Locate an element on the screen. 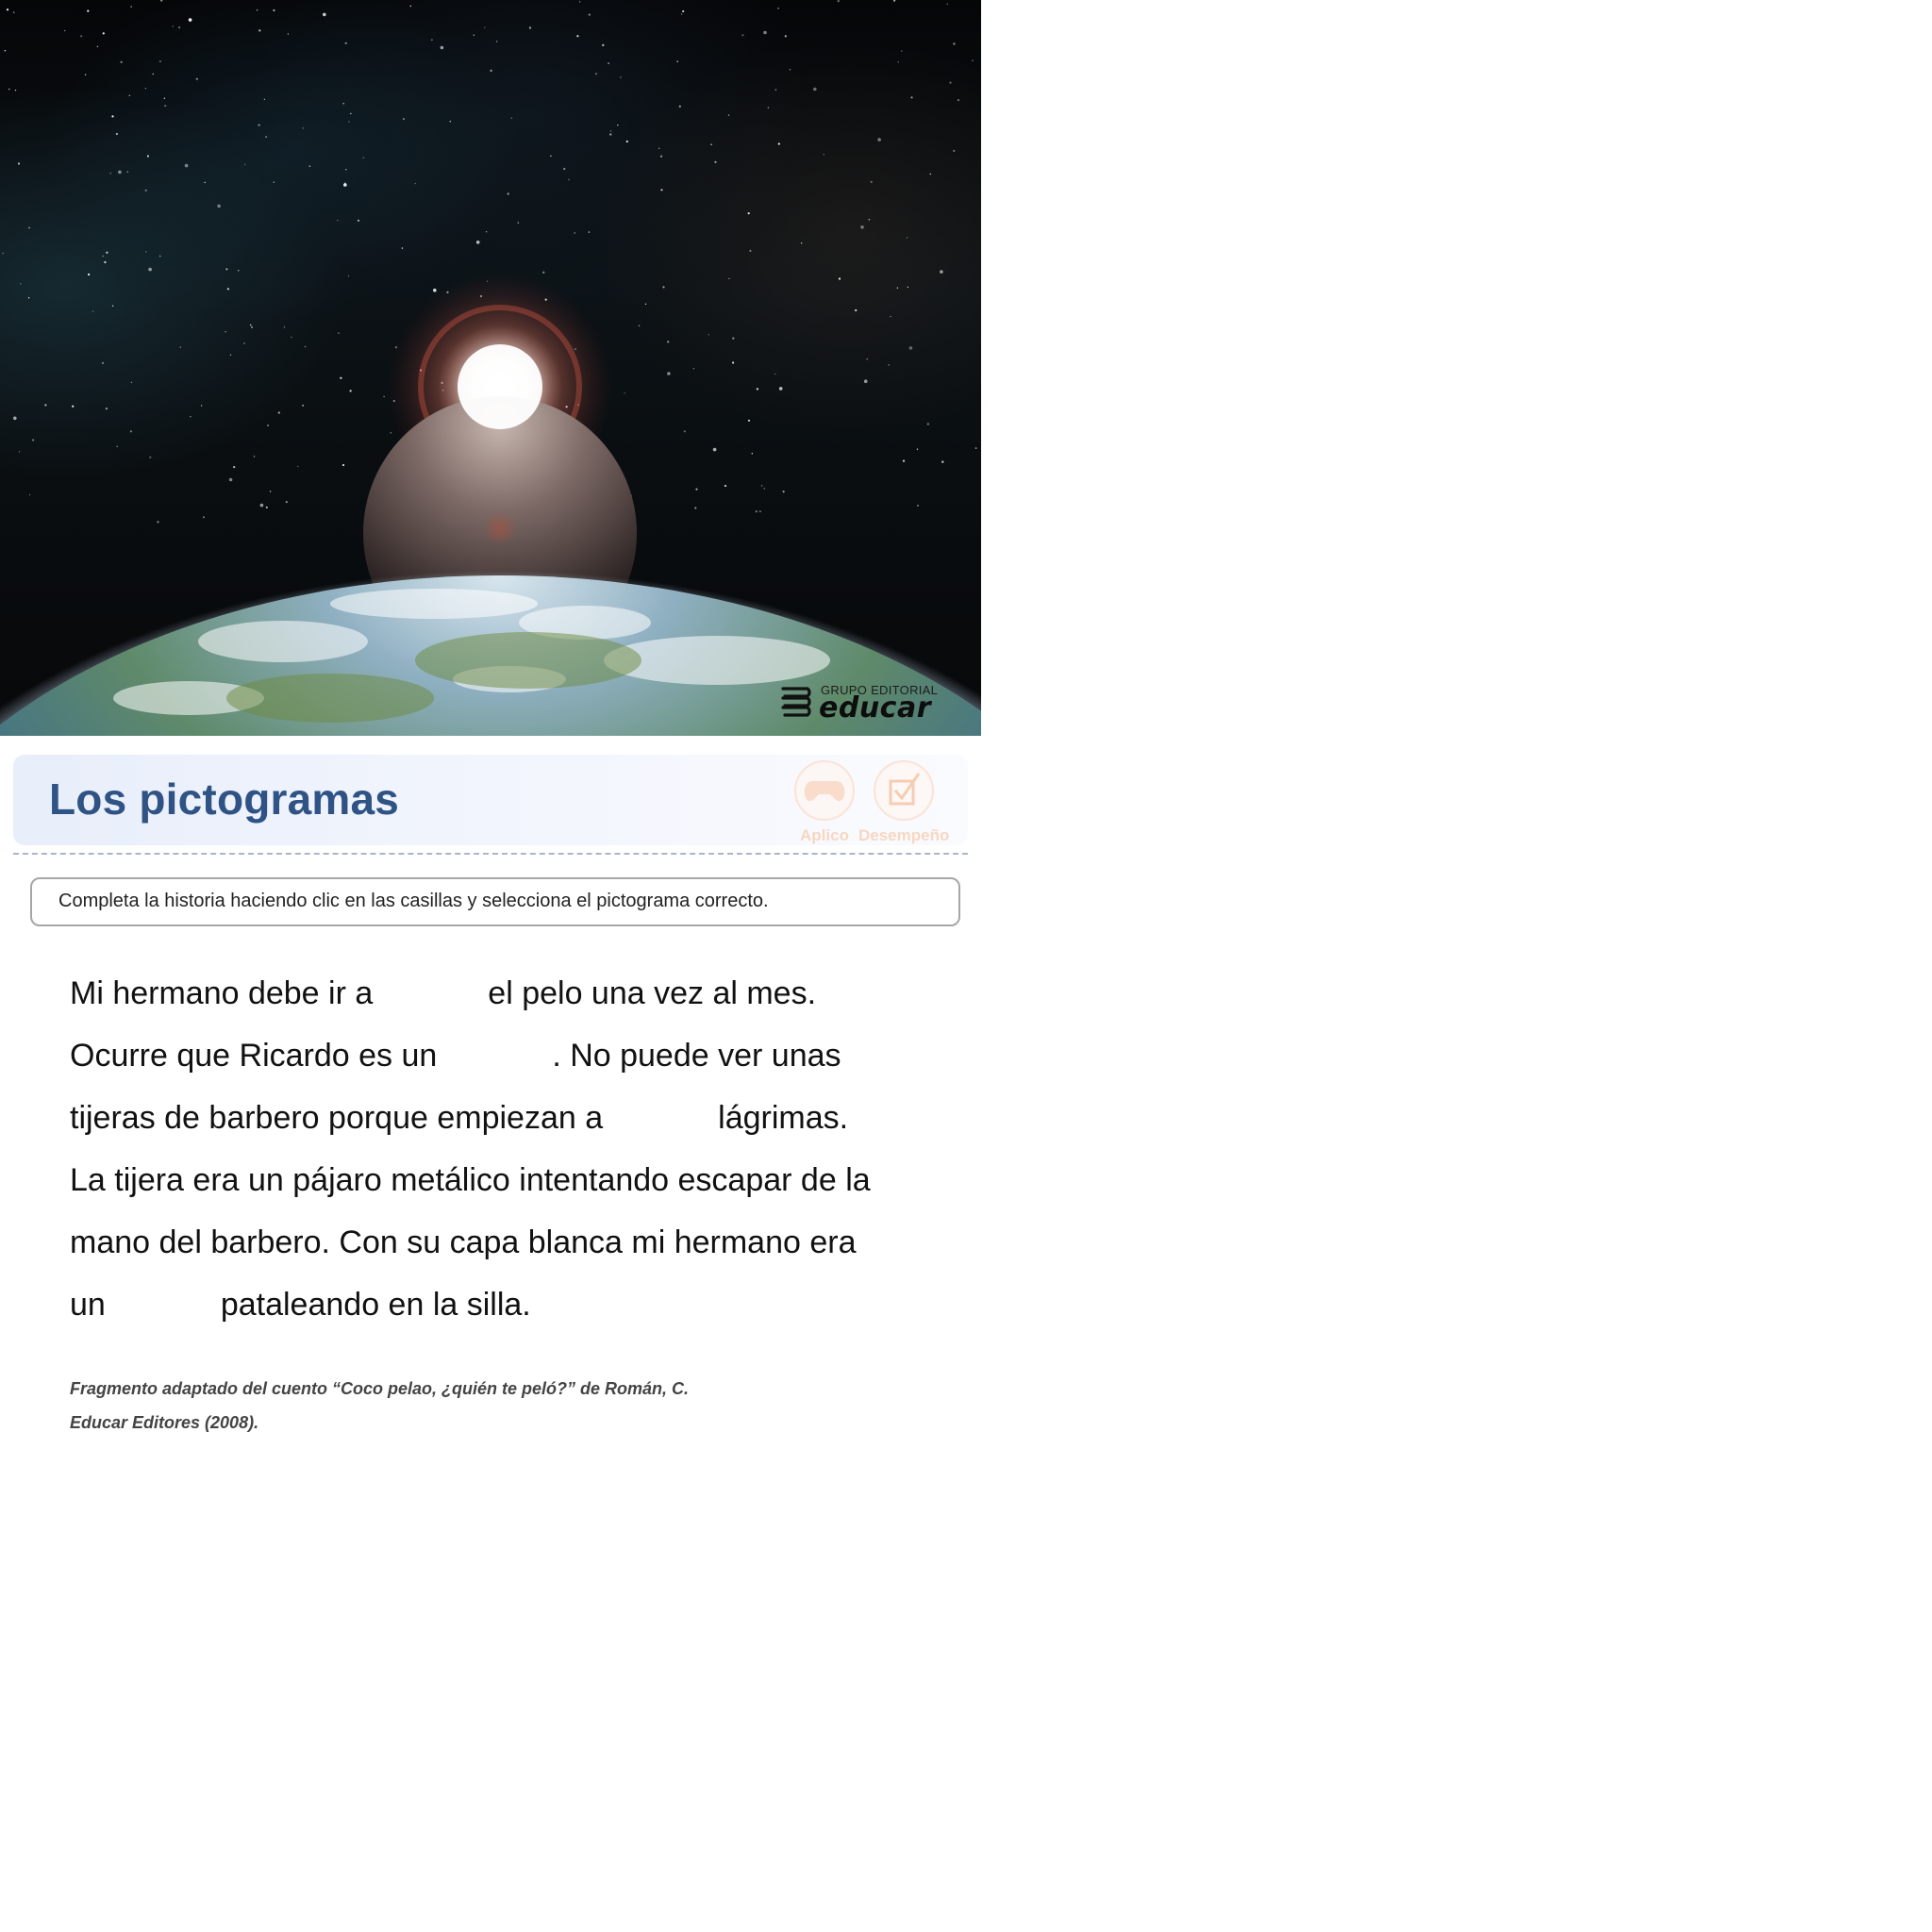 This screenshot has height=1932, width=1932. badge-circle is located at coordinates (824, 790).